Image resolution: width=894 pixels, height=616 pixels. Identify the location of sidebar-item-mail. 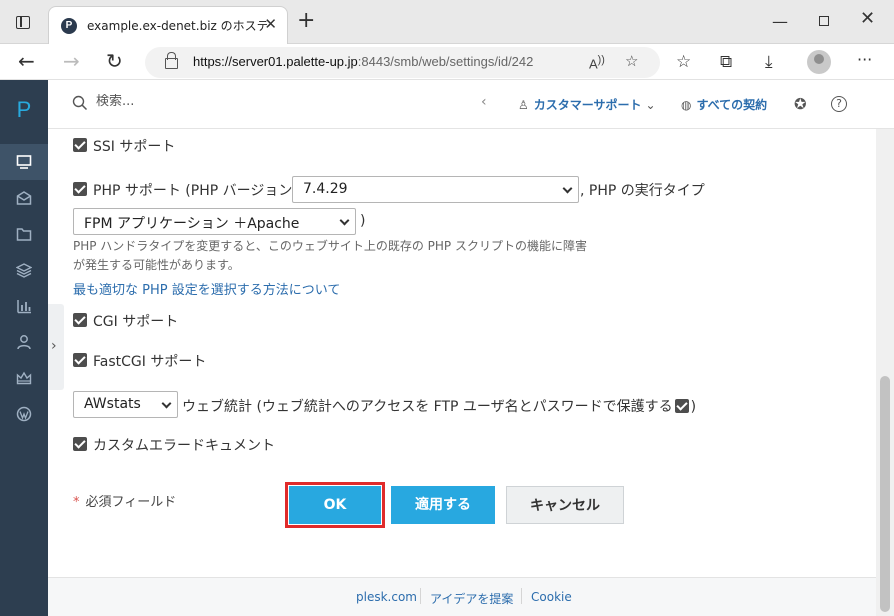
(24, 198).